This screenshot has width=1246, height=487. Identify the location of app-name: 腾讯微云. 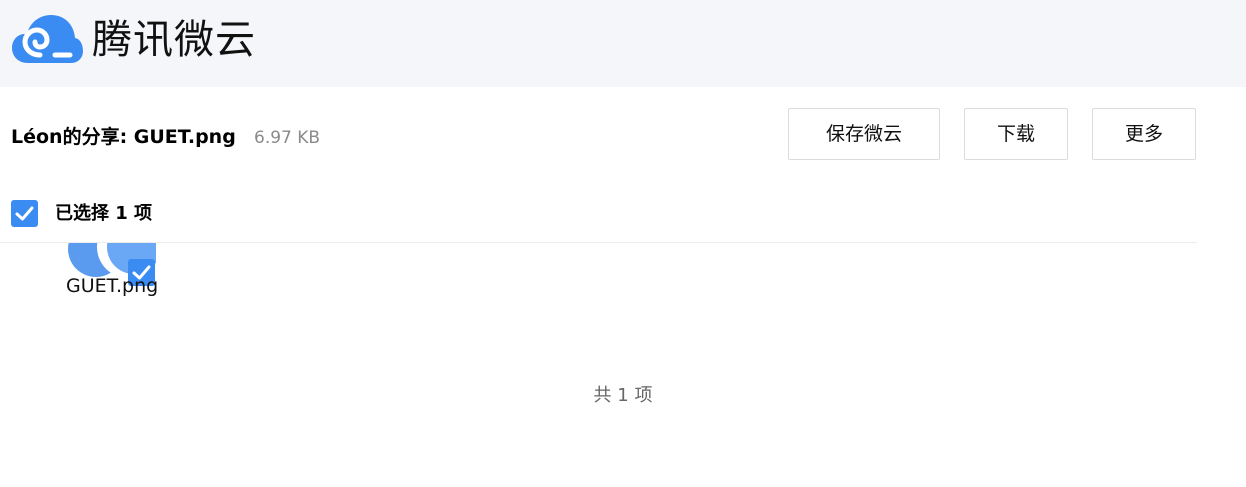
(174, 40).